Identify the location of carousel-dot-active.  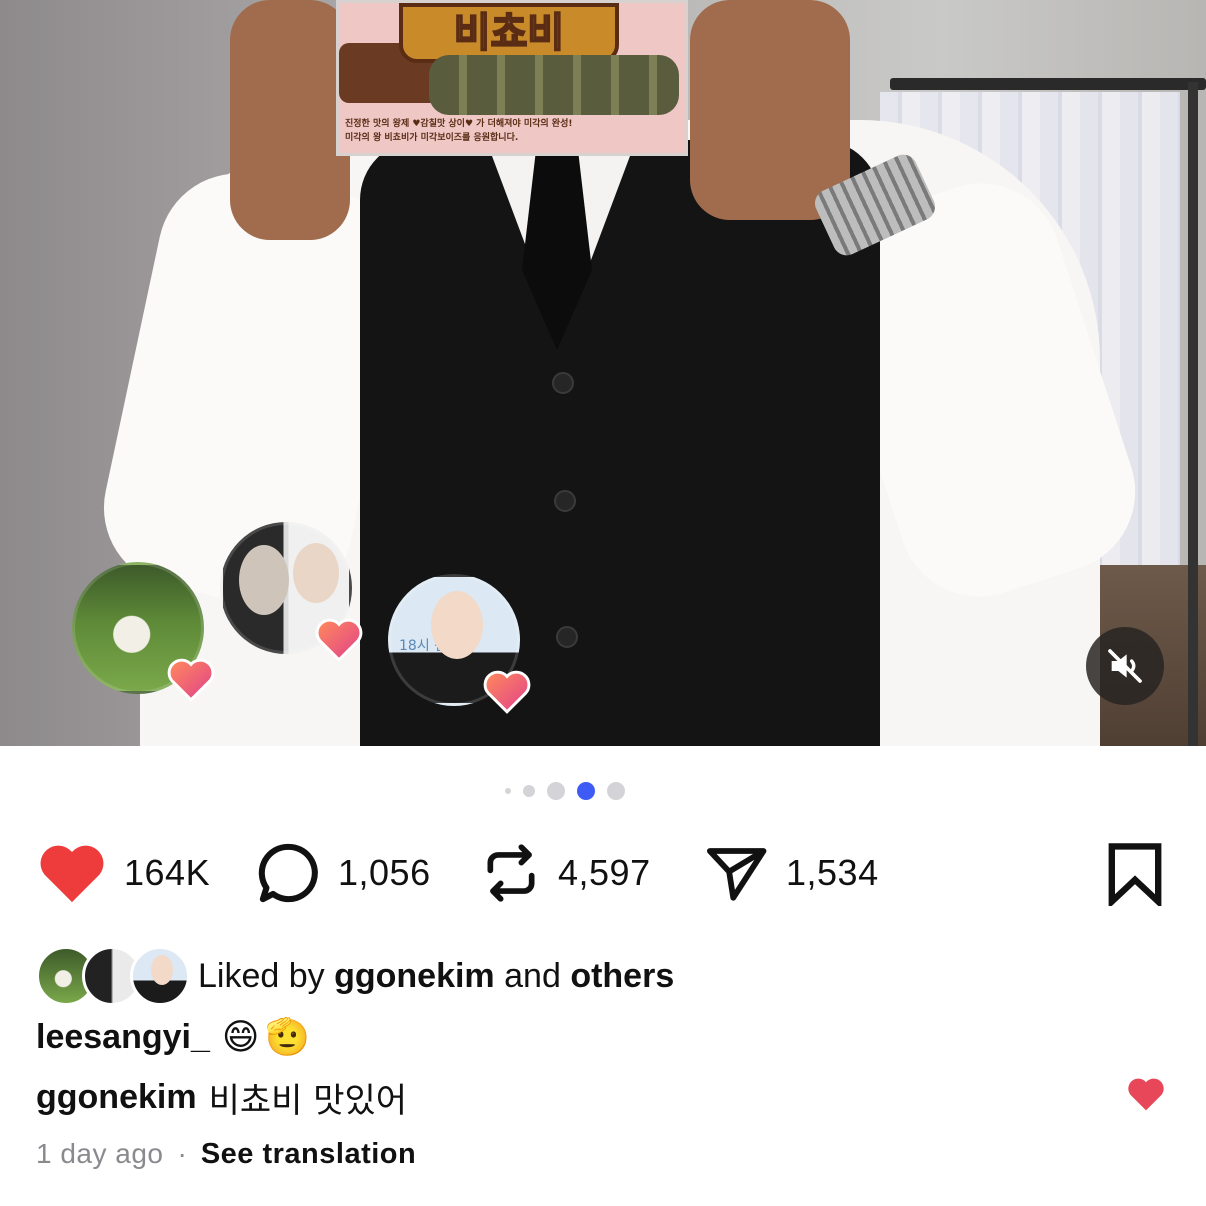
(586, 791).